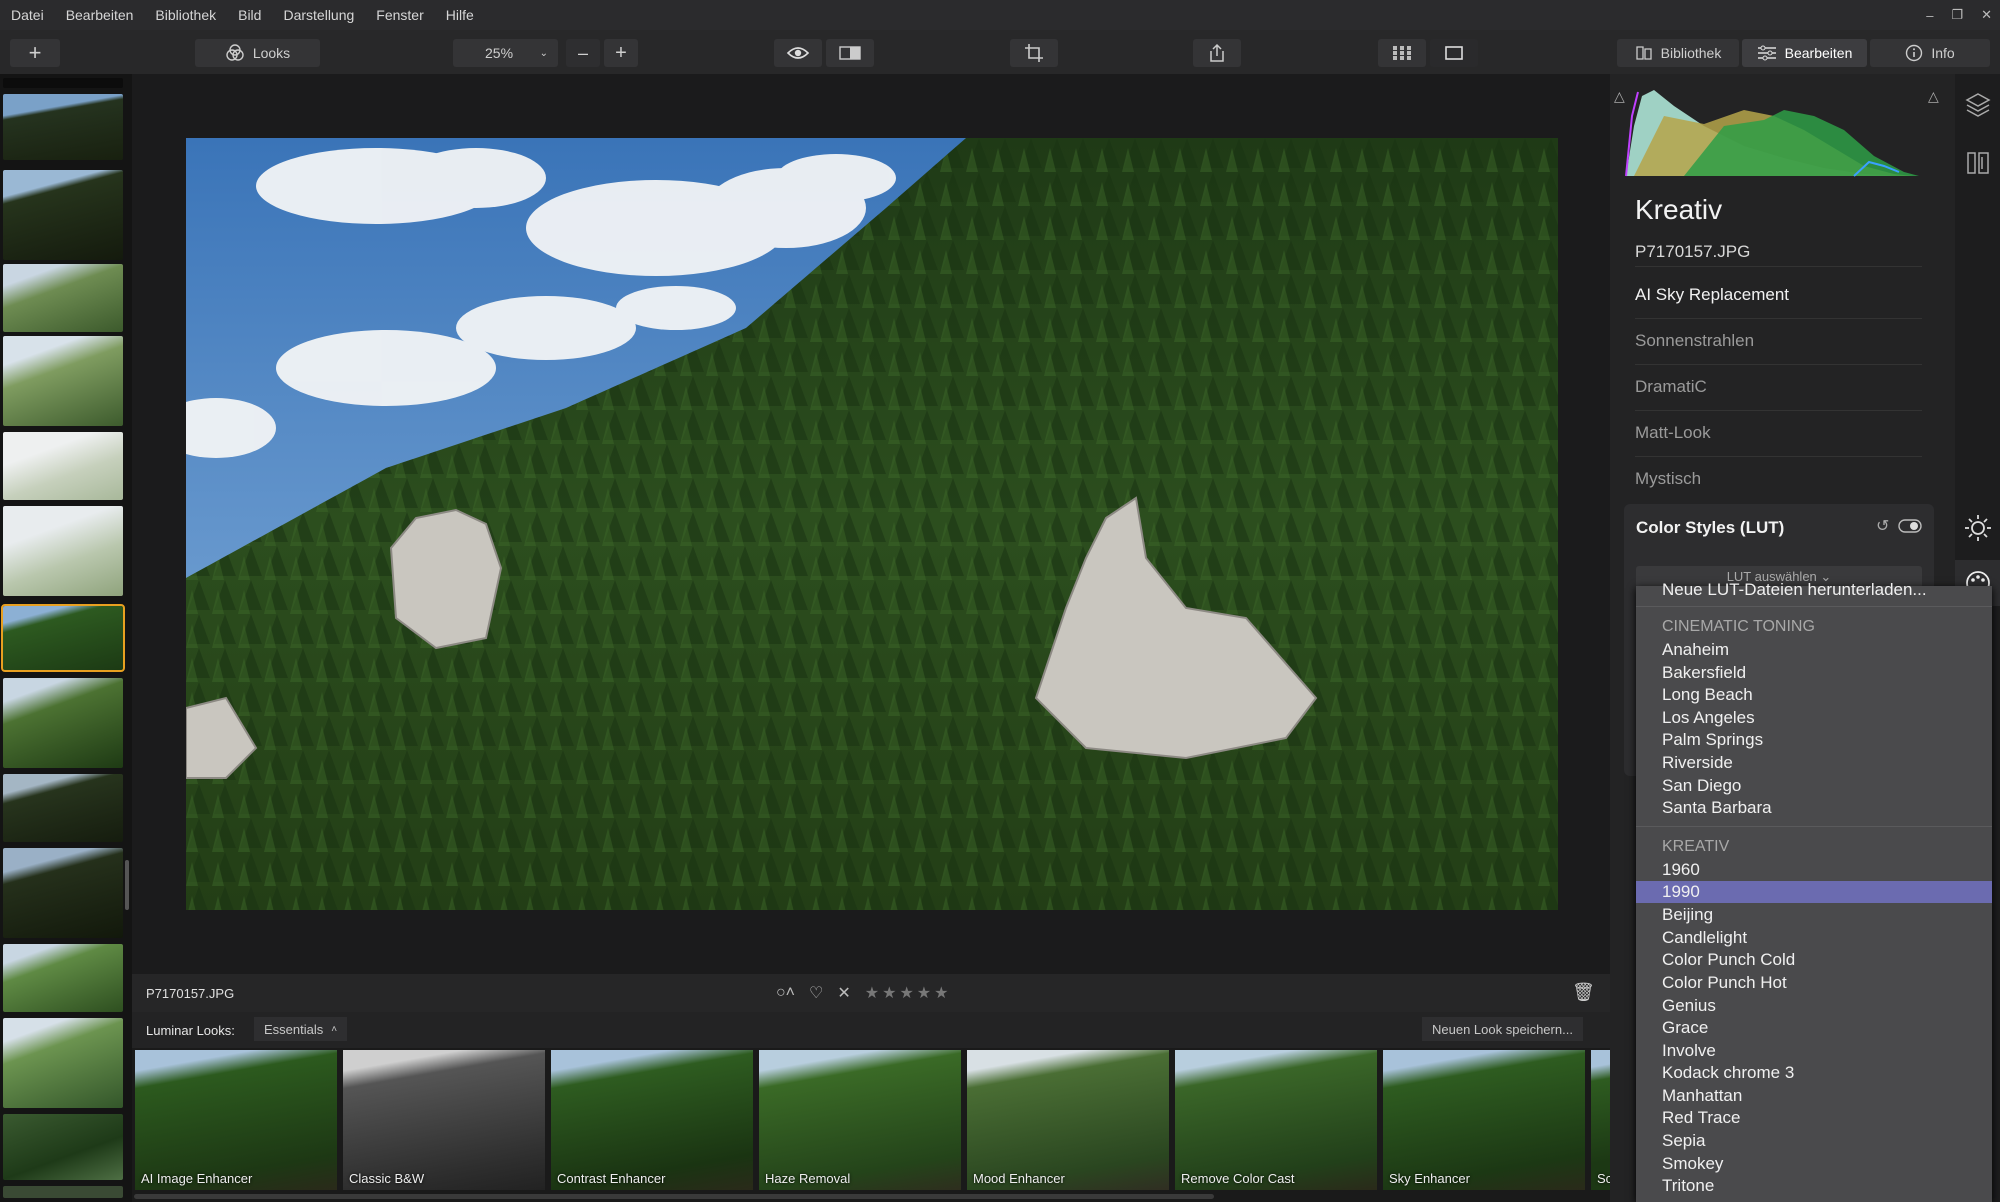  I want to click on look-thumb: Remove Color Cast, so click(1276, 1120).